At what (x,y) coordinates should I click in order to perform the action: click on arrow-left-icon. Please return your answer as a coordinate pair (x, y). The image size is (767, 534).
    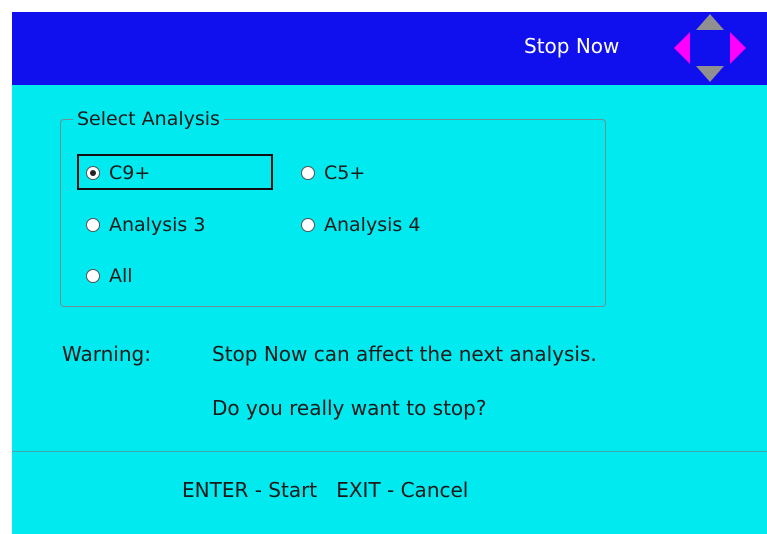
    Looking at the image, I should click on (682, 48).